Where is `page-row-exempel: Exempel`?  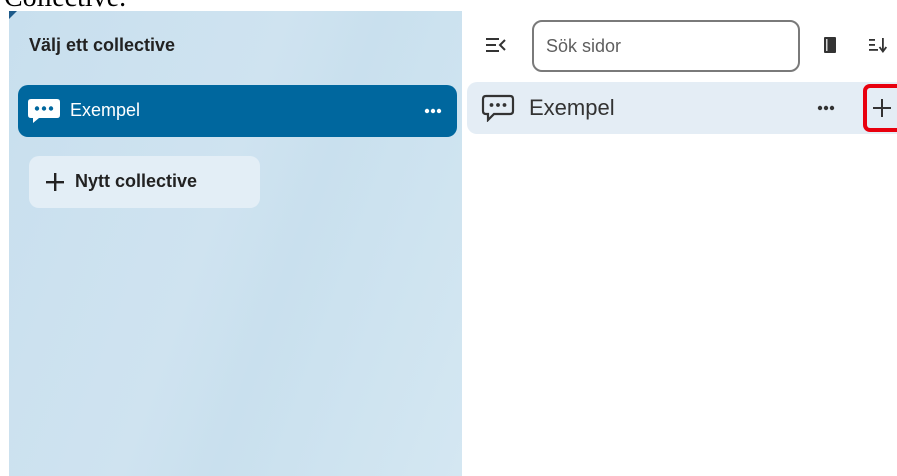
page-row-exempel: Exempel is located at coordinates (682, 108).